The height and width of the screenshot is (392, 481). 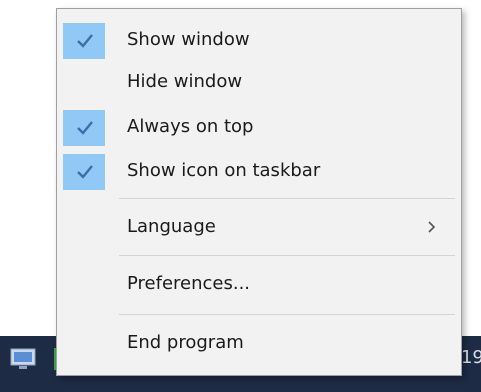 I want to click on menu-item-always-on-top: Always on top, so click(x=259, y=127).